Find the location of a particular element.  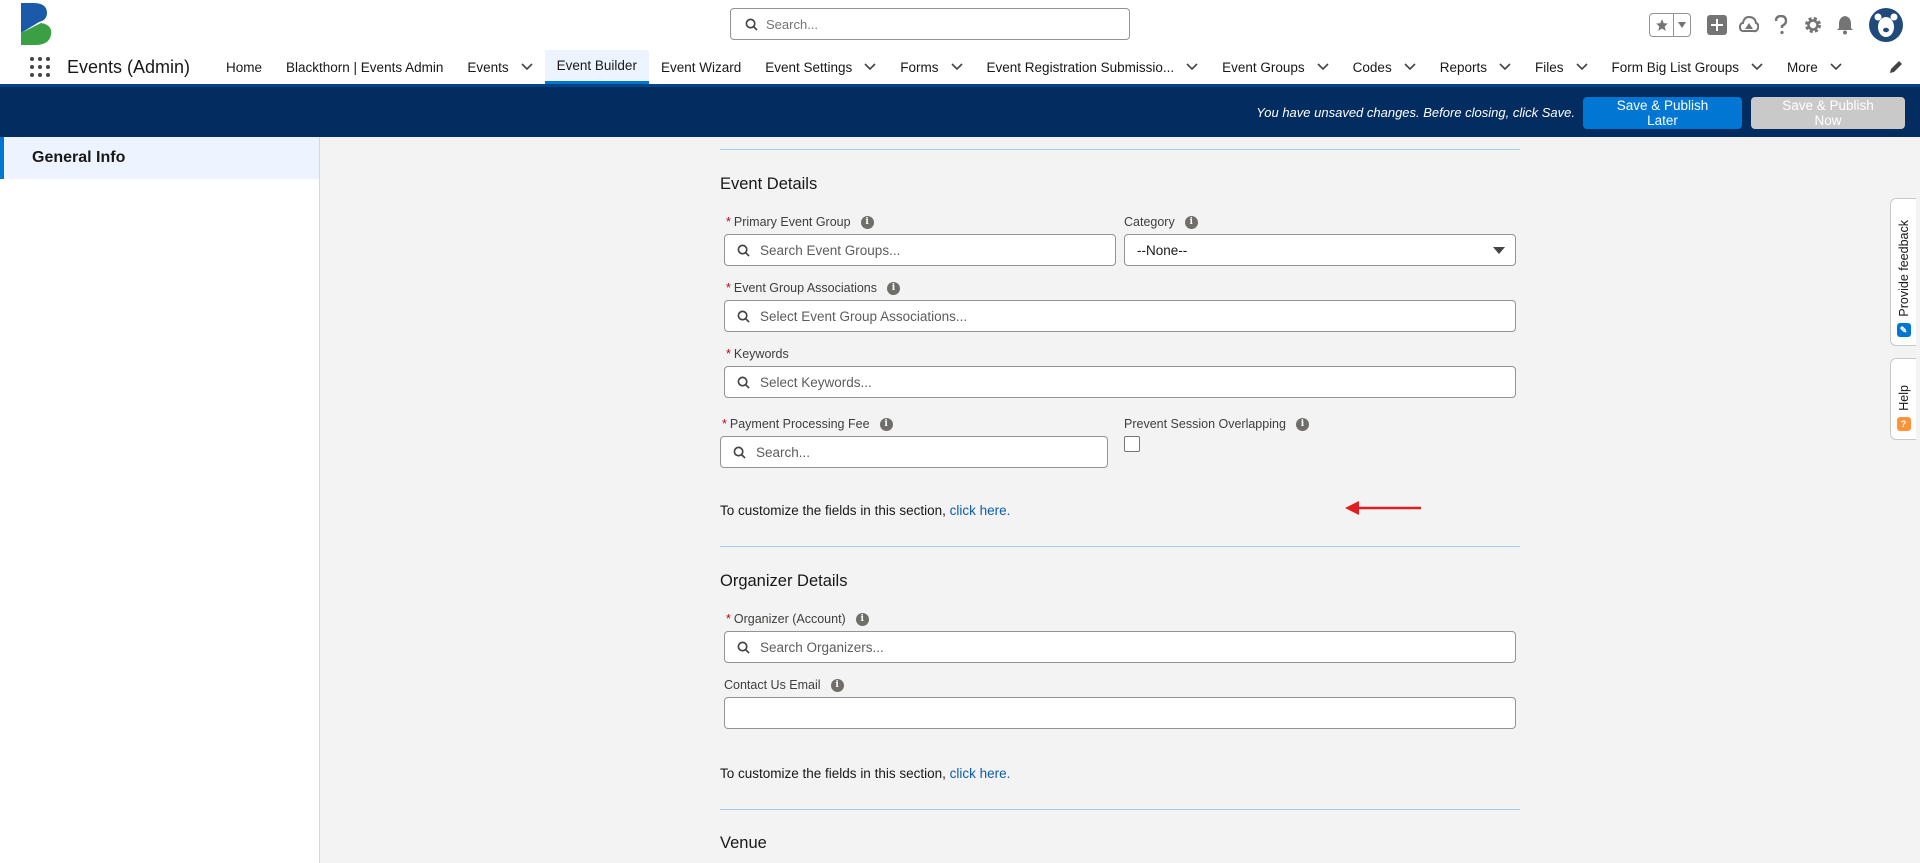

nav-item-files: Files is located at coordinates (1561, 67).